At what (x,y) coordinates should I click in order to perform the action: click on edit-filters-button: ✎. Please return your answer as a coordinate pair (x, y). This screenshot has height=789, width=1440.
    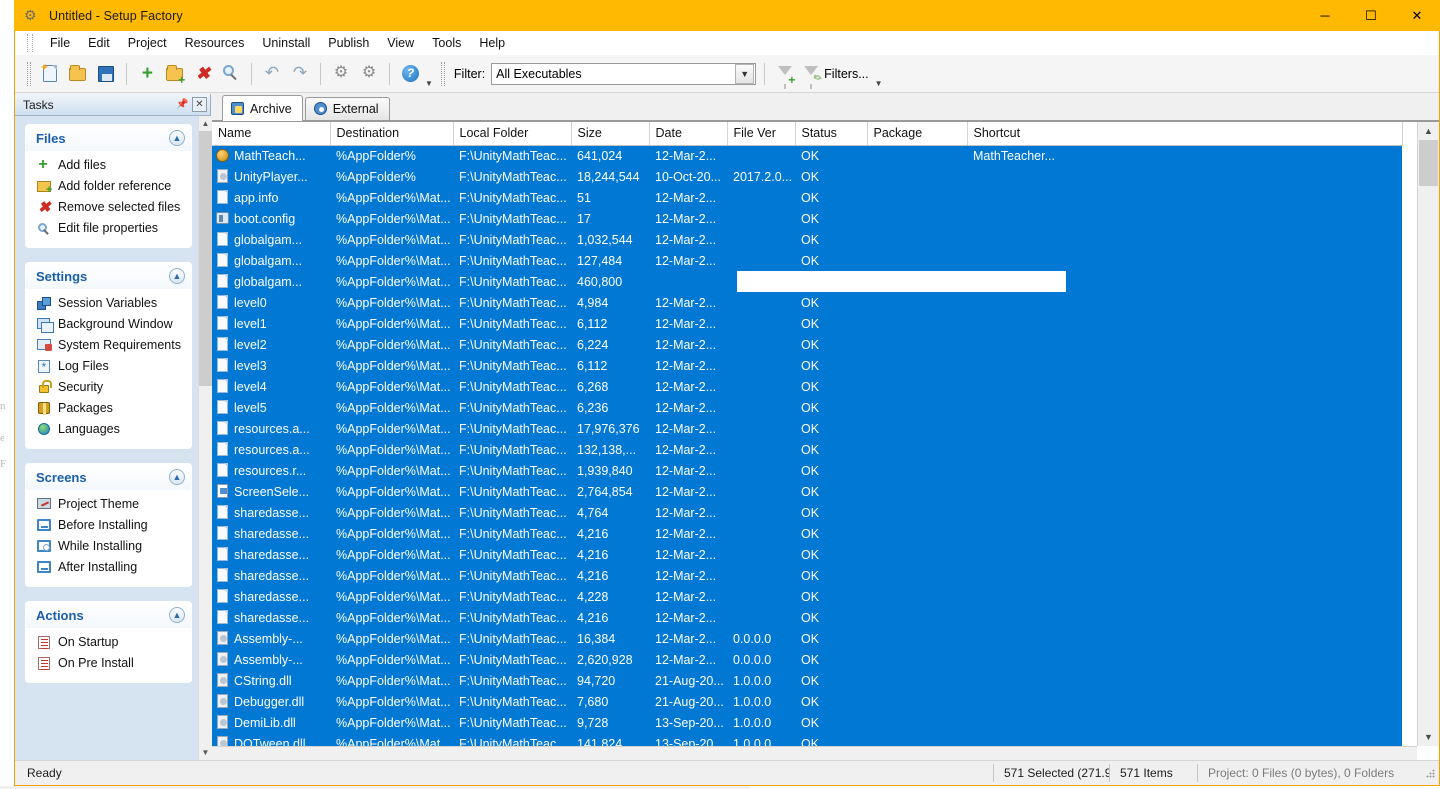
    Looking at the image, I should click on (812, 74).